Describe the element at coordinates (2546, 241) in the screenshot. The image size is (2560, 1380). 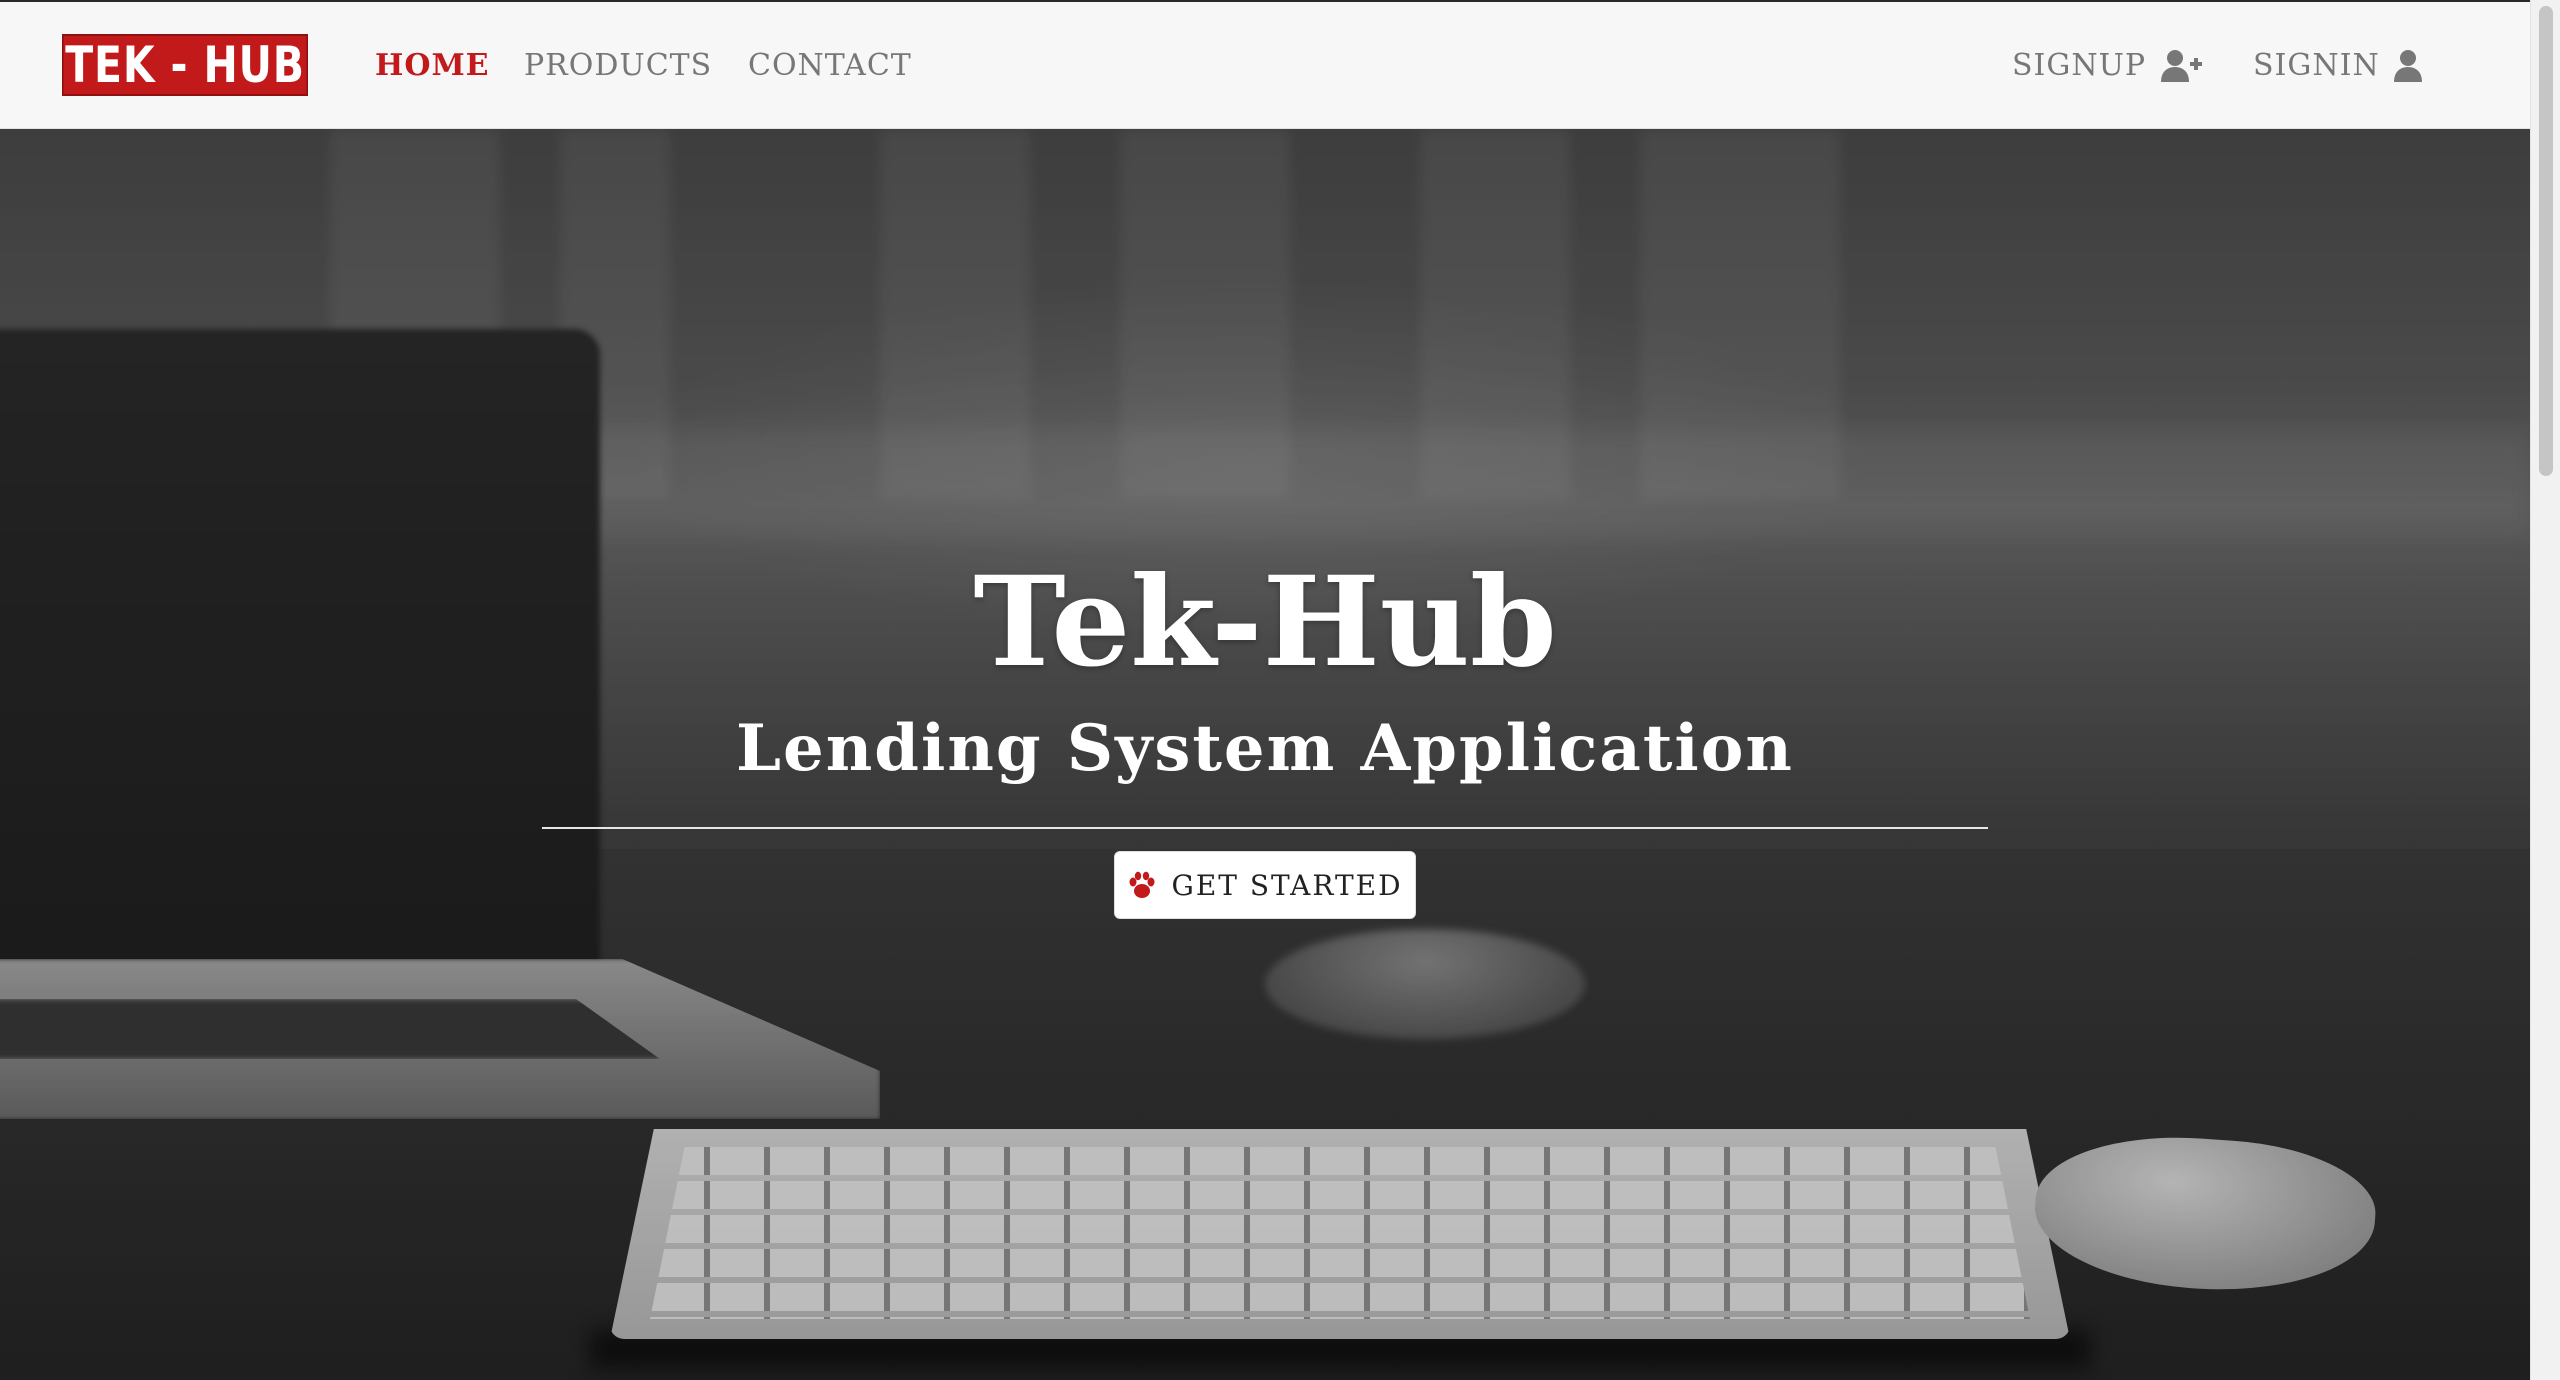
I see `scrollbar-thumb` at that location.